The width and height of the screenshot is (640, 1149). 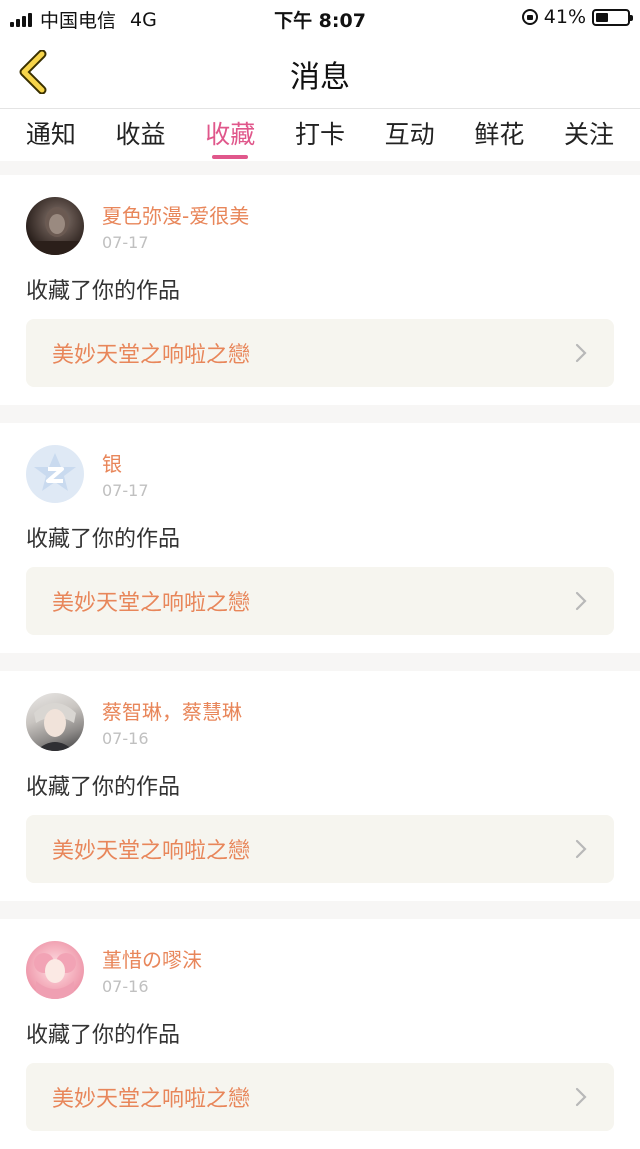 I want to click on battery-fill, so click(x=602, y=17).